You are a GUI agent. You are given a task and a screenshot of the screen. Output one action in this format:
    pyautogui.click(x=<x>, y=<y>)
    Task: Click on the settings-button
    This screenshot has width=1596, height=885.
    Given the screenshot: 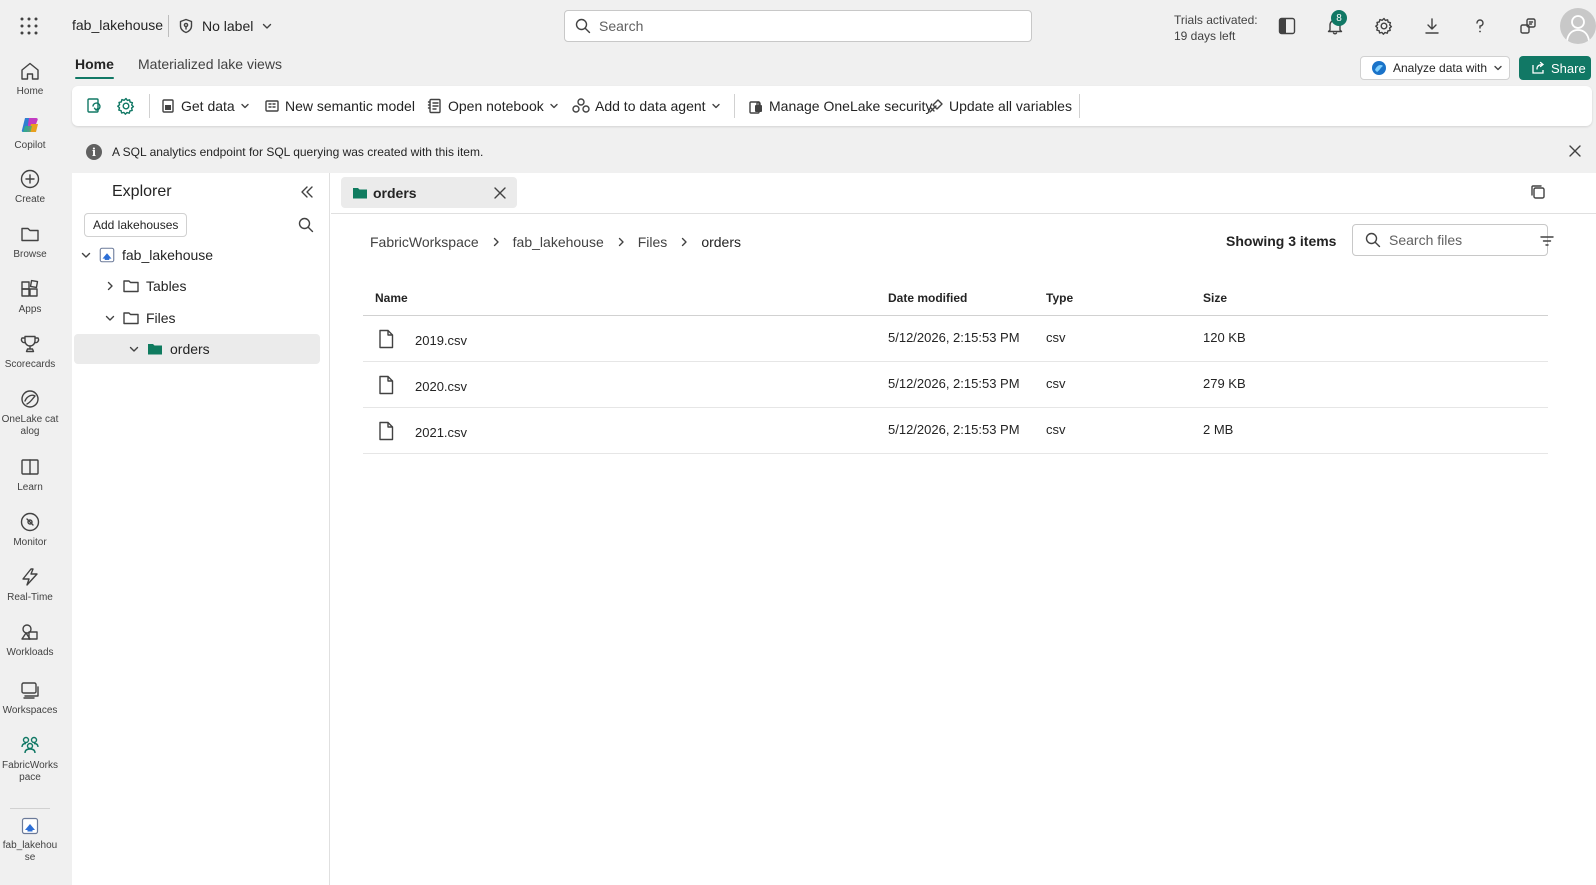 What is the action you would take?
    pyautogui.click(x=126, y=106)
    